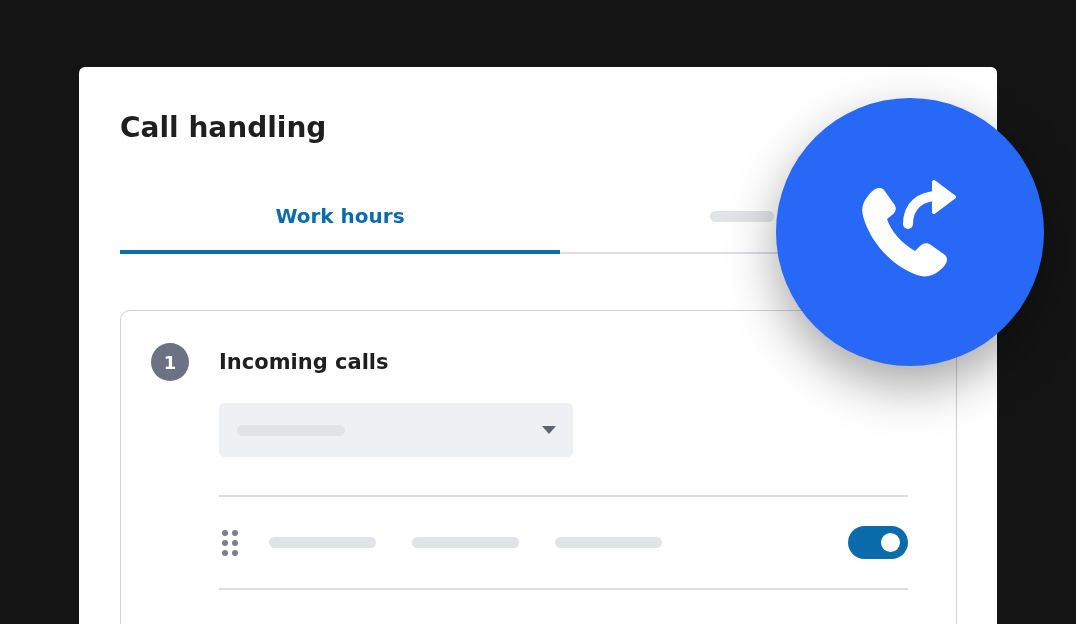 This screenshot has width=1076, height=624. What do you see at coordinates (340, 218) in the screenshot?
I see `tab: Work hours` at bounding box center [340, 218].